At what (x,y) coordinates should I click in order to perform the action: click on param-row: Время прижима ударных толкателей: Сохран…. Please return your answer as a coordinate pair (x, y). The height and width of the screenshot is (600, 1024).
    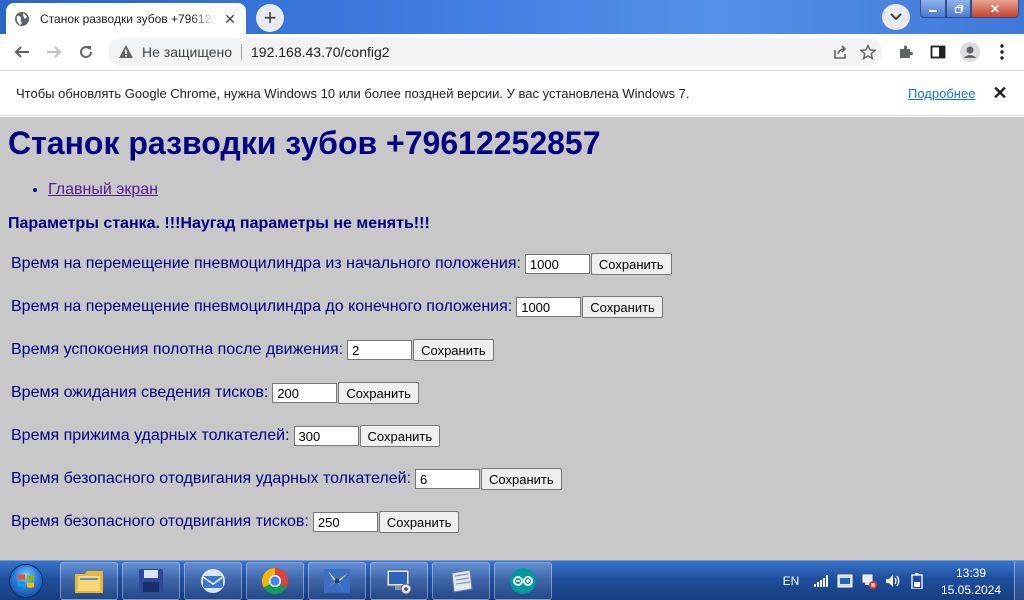
    Looking at the image, I should click on (226, 436).